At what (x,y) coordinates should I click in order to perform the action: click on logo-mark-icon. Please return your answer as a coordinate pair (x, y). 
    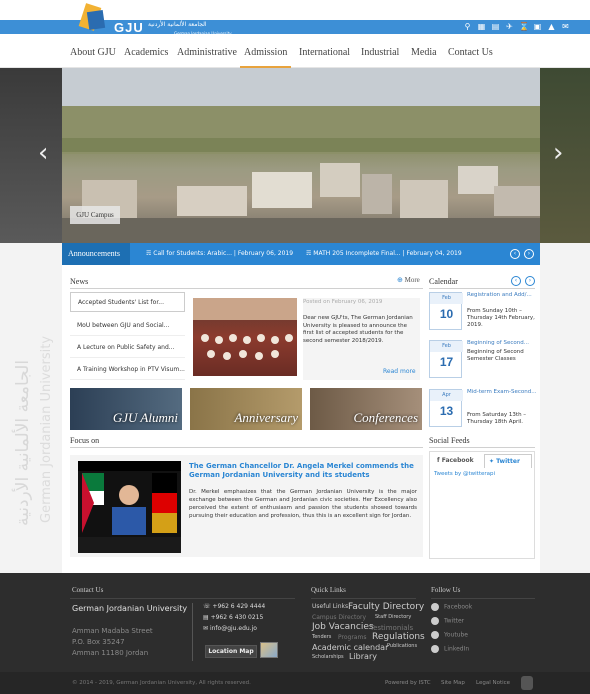
    Looking at the image, I should click on (92, 17).